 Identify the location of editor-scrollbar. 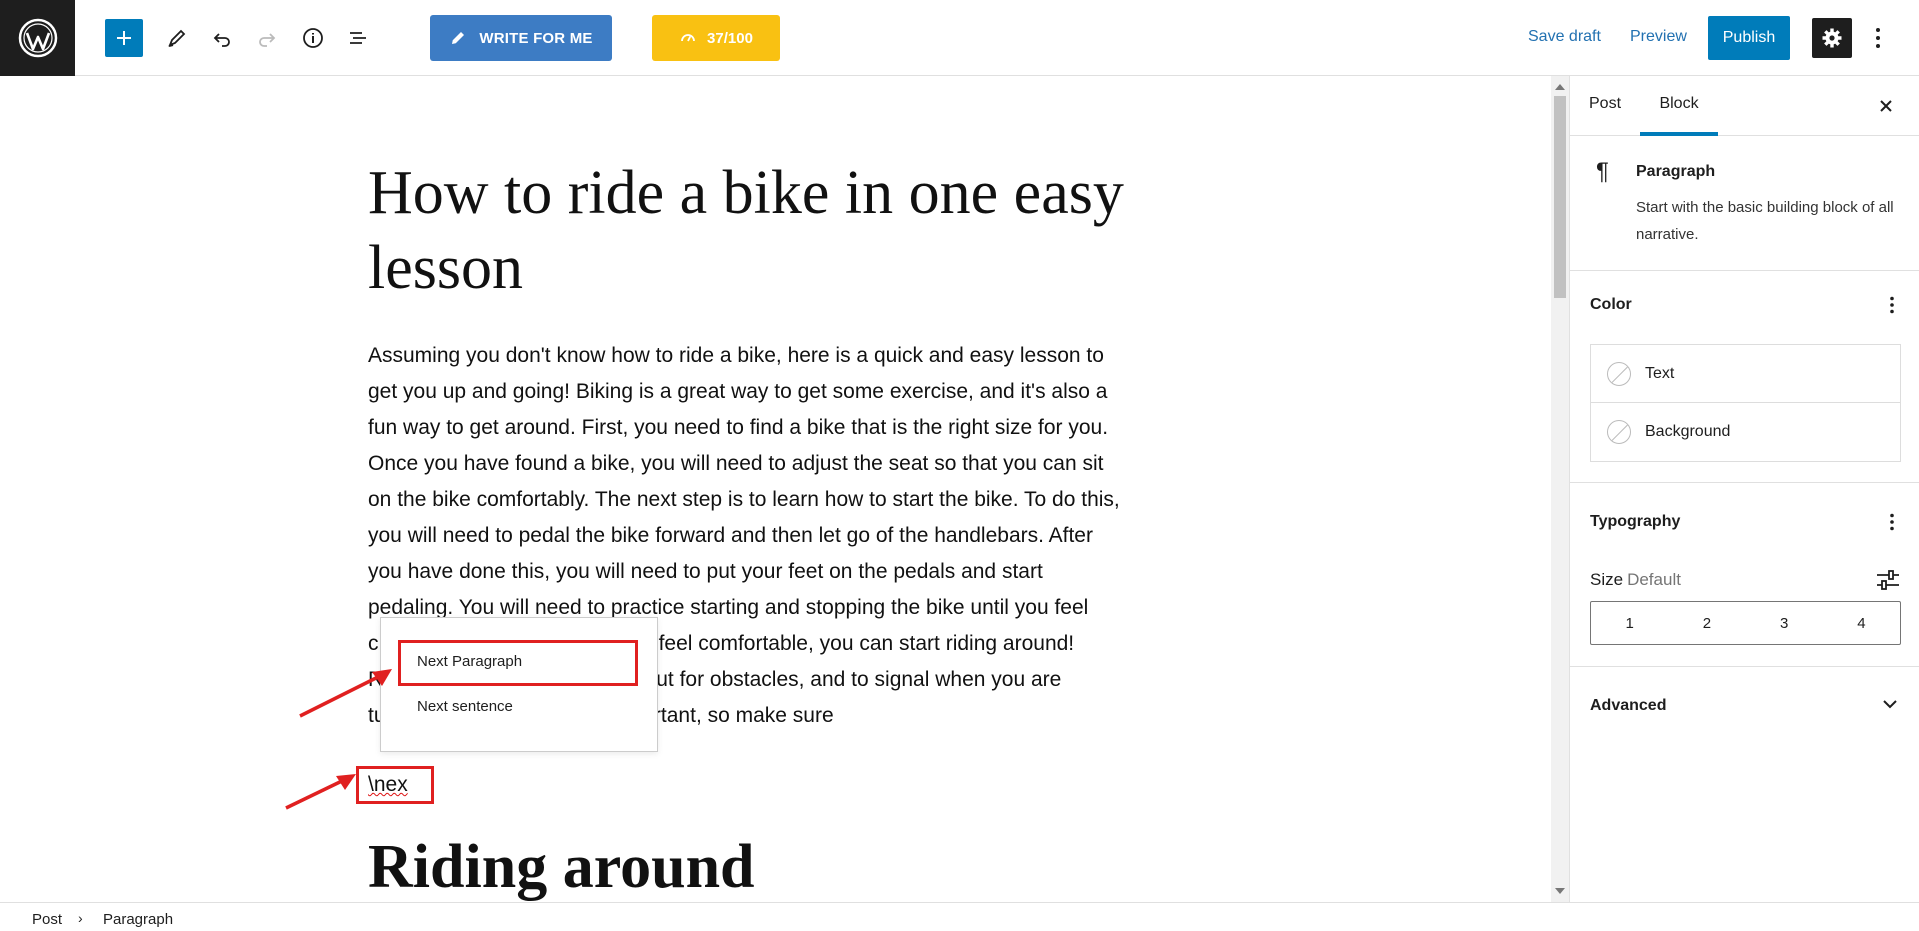
(1560, 489).